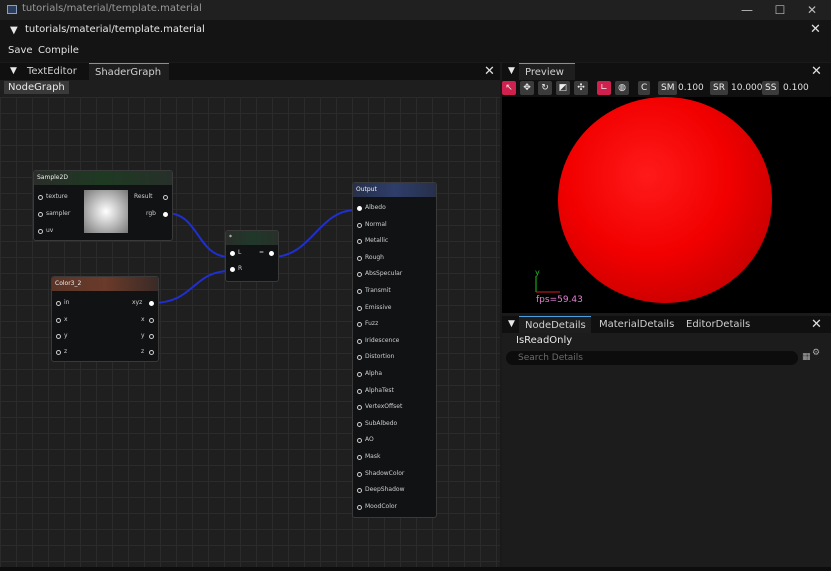  Describe the element at coordinates (394, 190) in the screenshot. I see `node-output-title: Output` at that location.